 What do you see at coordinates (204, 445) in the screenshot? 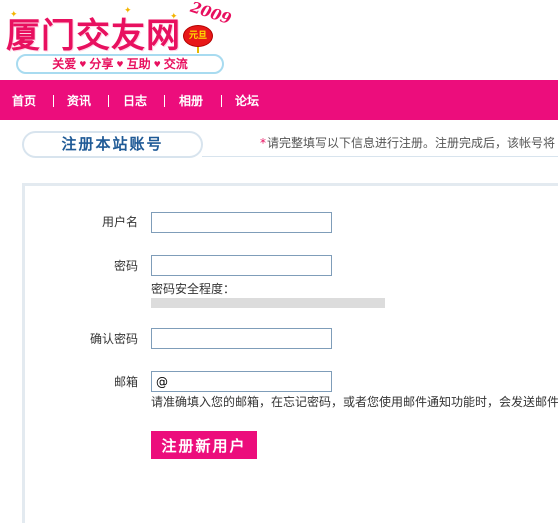
I see `register-button: 注册新用户` at bounding box center [204, 445].